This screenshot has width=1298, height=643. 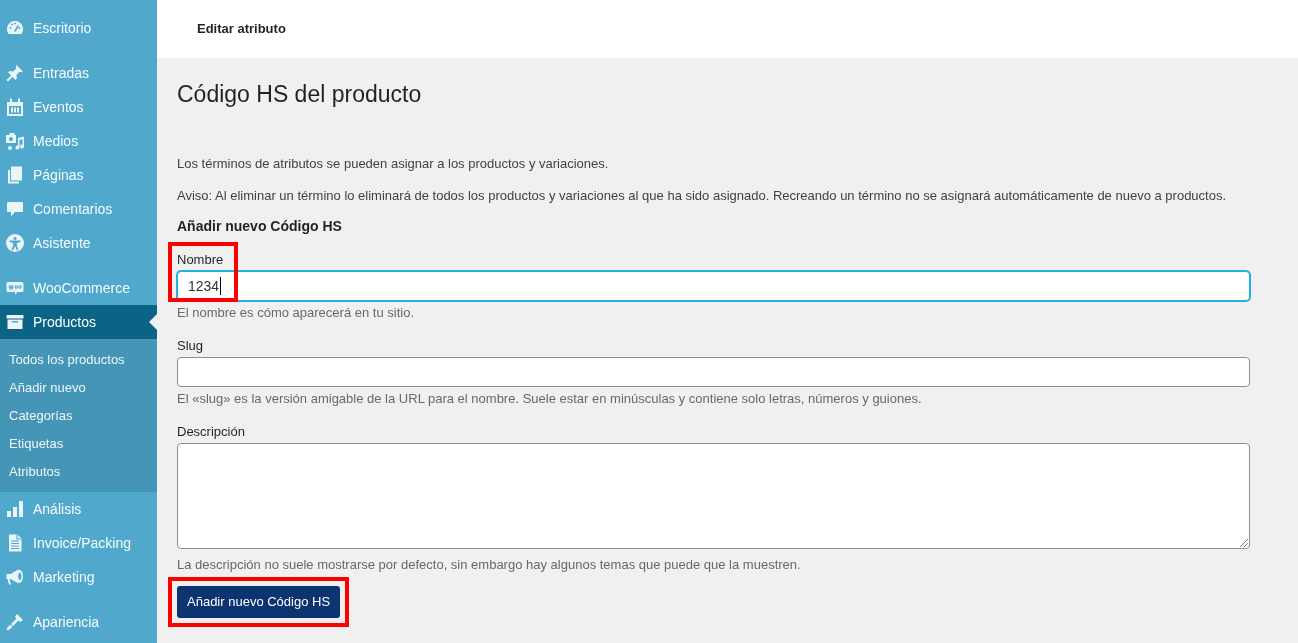 I want to click on field-help-text: El nombre es cómo aparecerá en tu sitio., so click(x=296, y=313).